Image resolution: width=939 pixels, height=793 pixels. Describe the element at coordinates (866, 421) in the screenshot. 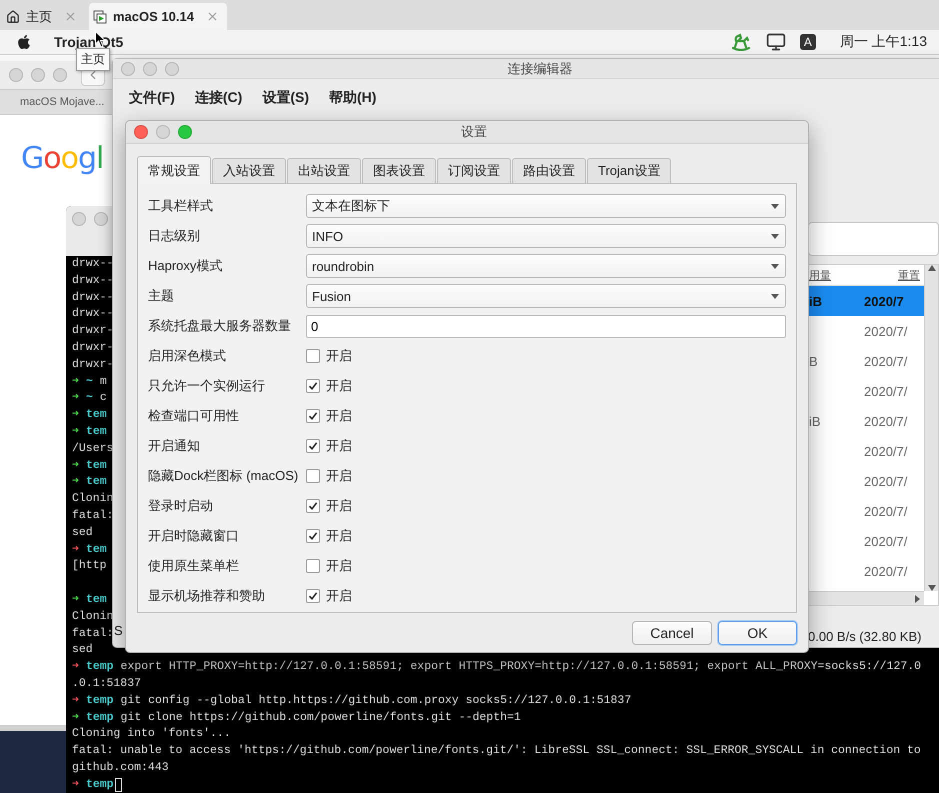

I see `table-row: iB 2020/7/` at that location.